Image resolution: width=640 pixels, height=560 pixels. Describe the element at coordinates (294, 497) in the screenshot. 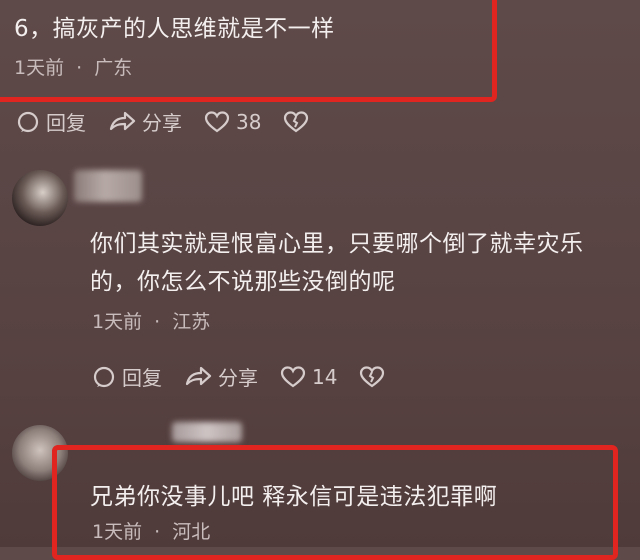

I see `comment-3-text: 兄弟你没事儿吧 释永信可是违法犯罪啊` at that location.